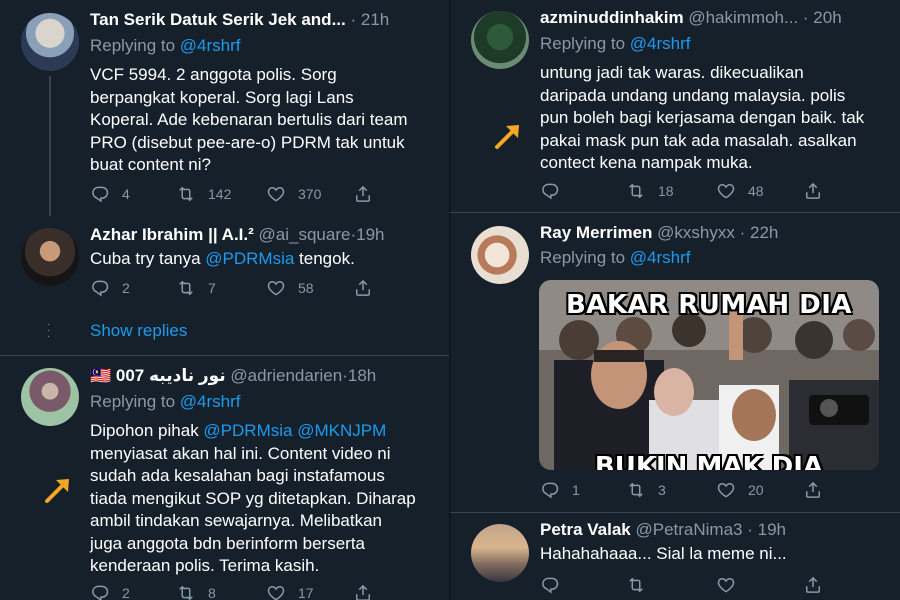 The width and height of the screenshot is (900, 600). I want to click on like-button: 17, so click(290, 591).